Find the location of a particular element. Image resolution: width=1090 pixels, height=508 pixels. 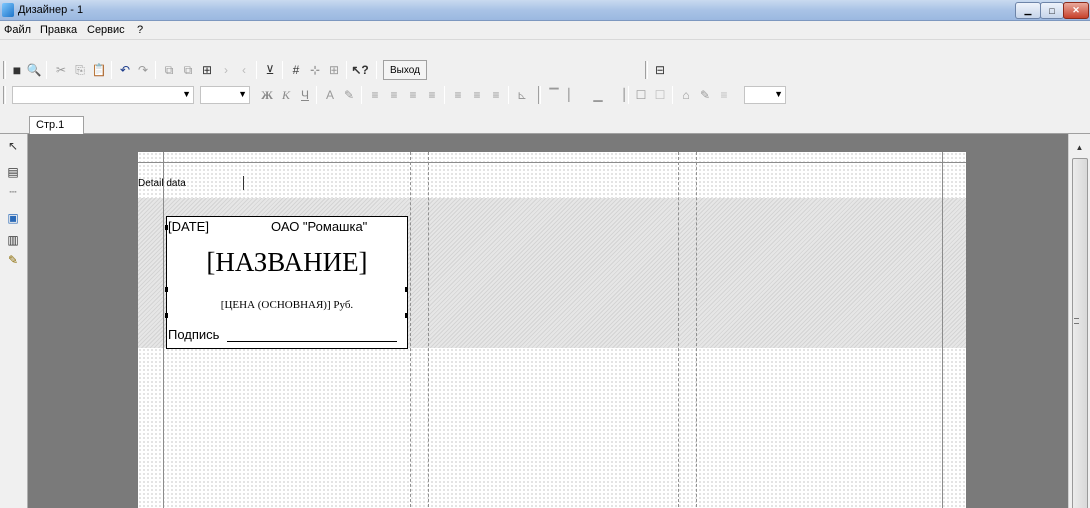

signature-line is located at coordinates (312, 341).